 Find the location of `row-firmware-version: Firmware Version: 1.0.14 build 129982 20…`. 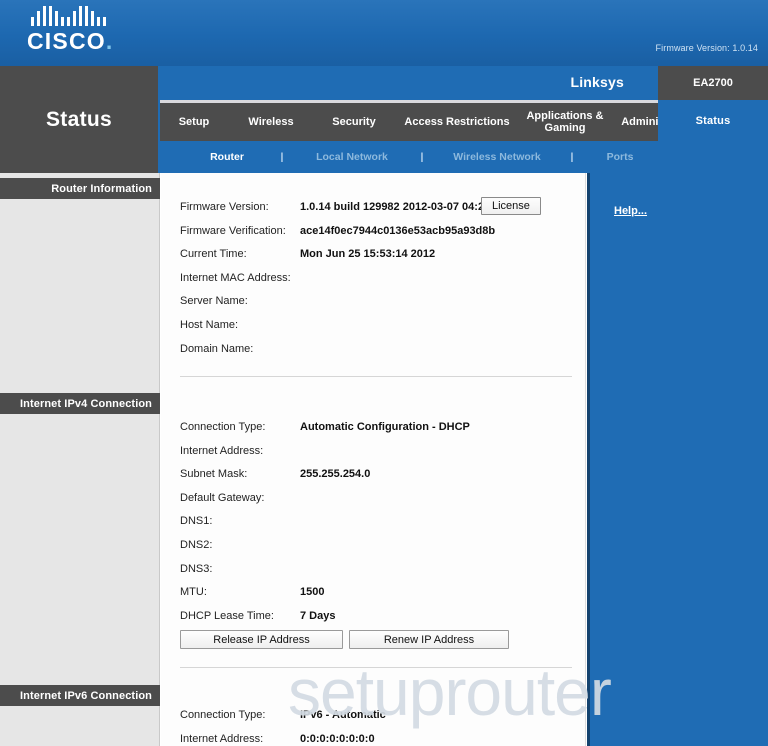

row-firmware-version: Firmware Version: 1.0.14 build 129982 20… is located at coordinates (373, 209).